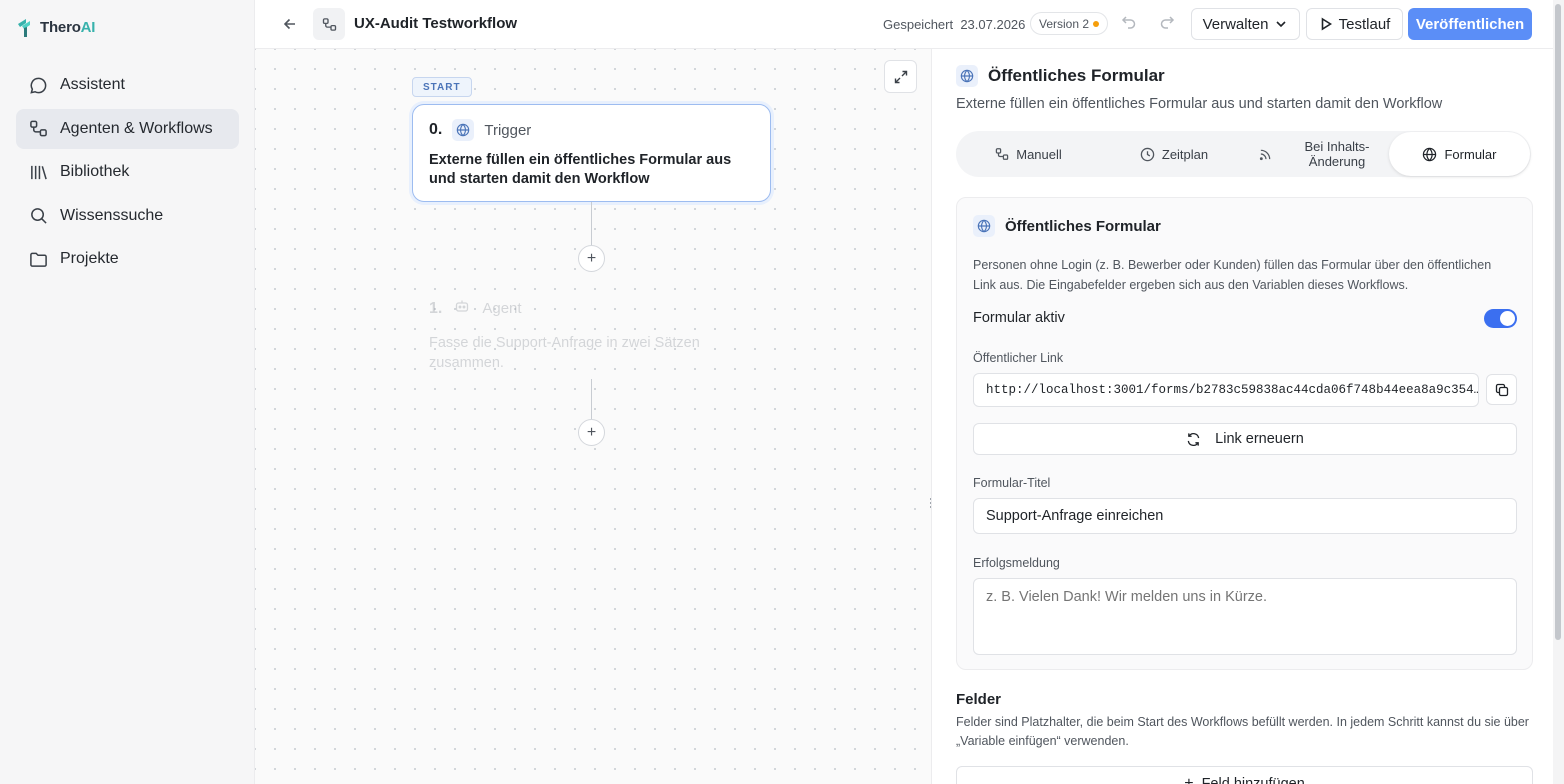 This screenshot has height=784, width=1564. What do you see at coordinates (1069, 23) in the screenshot?
I see `version-badge: Version 2` at bounding box center [1069, 23].